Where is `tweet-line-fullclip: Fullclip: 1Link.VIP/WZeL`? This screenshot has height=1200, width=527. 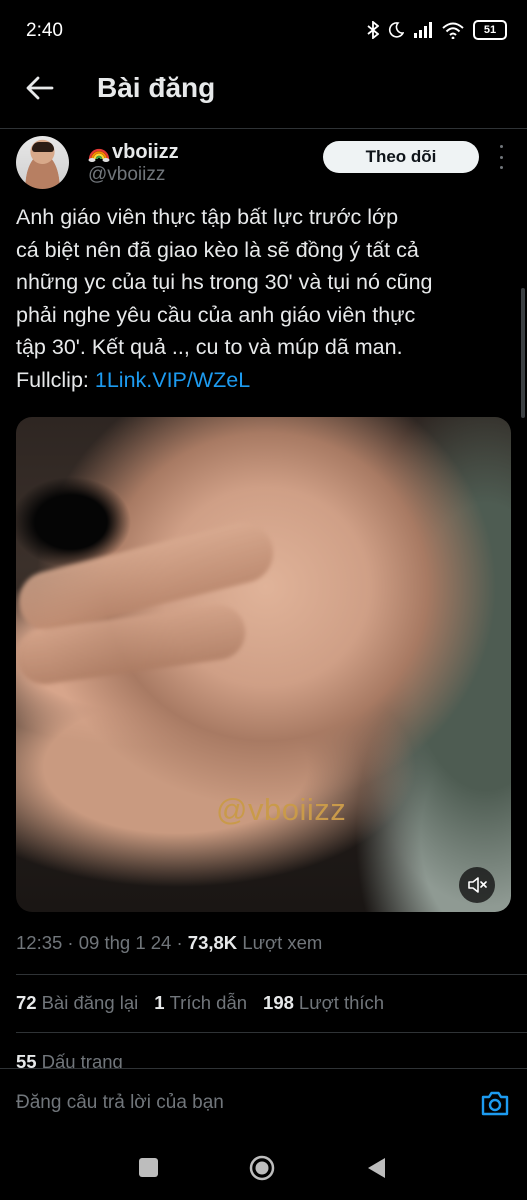
tweet-line-fullclip: Fullclip: 1Link.VIP/WZeL is located at coordinates (263, 380).